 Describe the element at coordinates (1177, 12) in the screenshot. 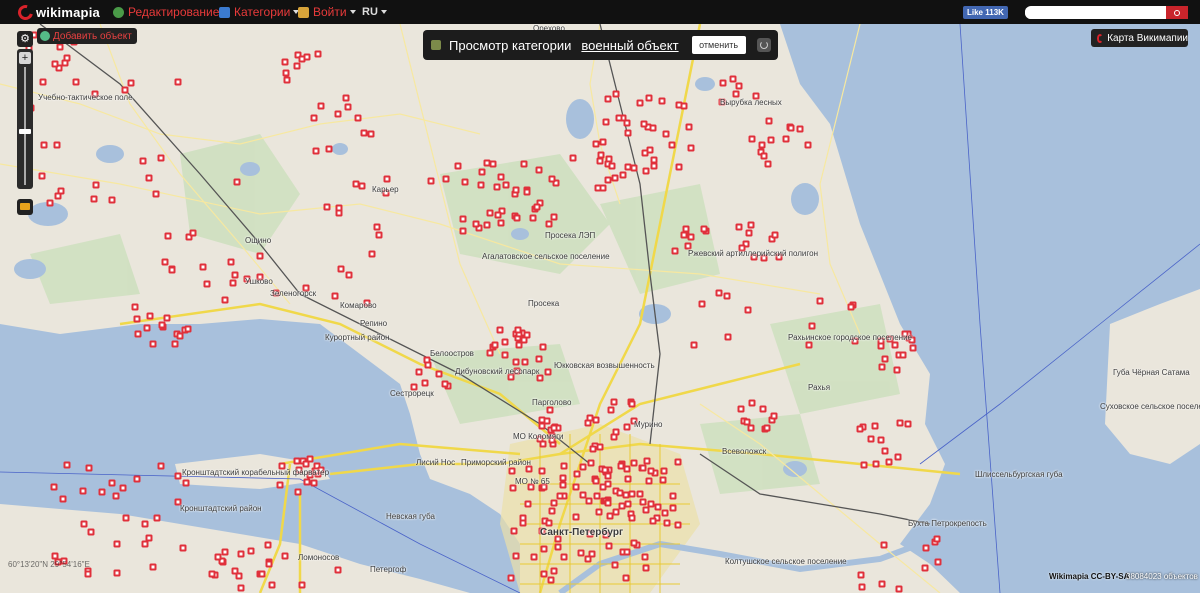

I see `search-button` at that location.